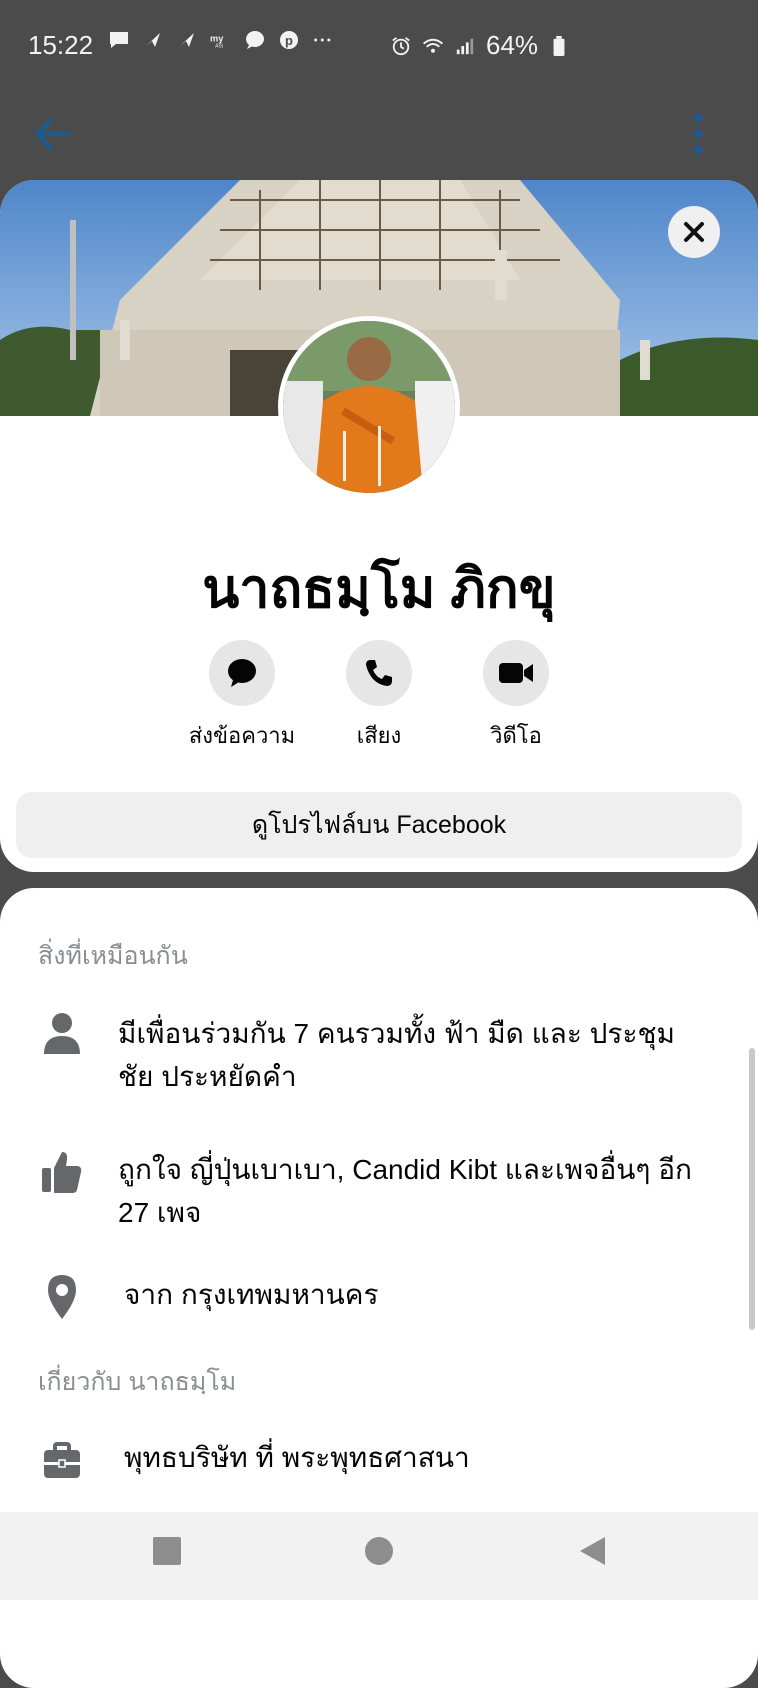 The width and height of the screenshot is (758, 1688). I want to click on my-ais-icon: myAIS, so click(217, 42).